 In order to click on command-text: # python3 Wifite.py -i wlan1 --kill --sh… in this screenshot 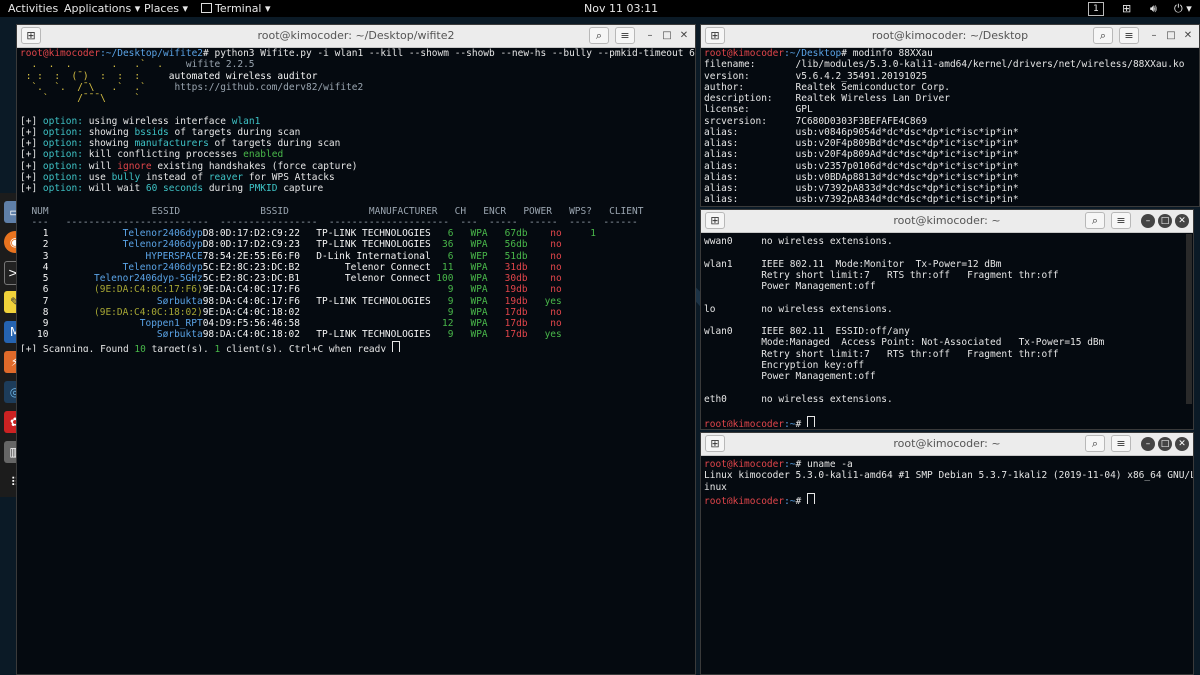, I will do `click(449, 53)`.